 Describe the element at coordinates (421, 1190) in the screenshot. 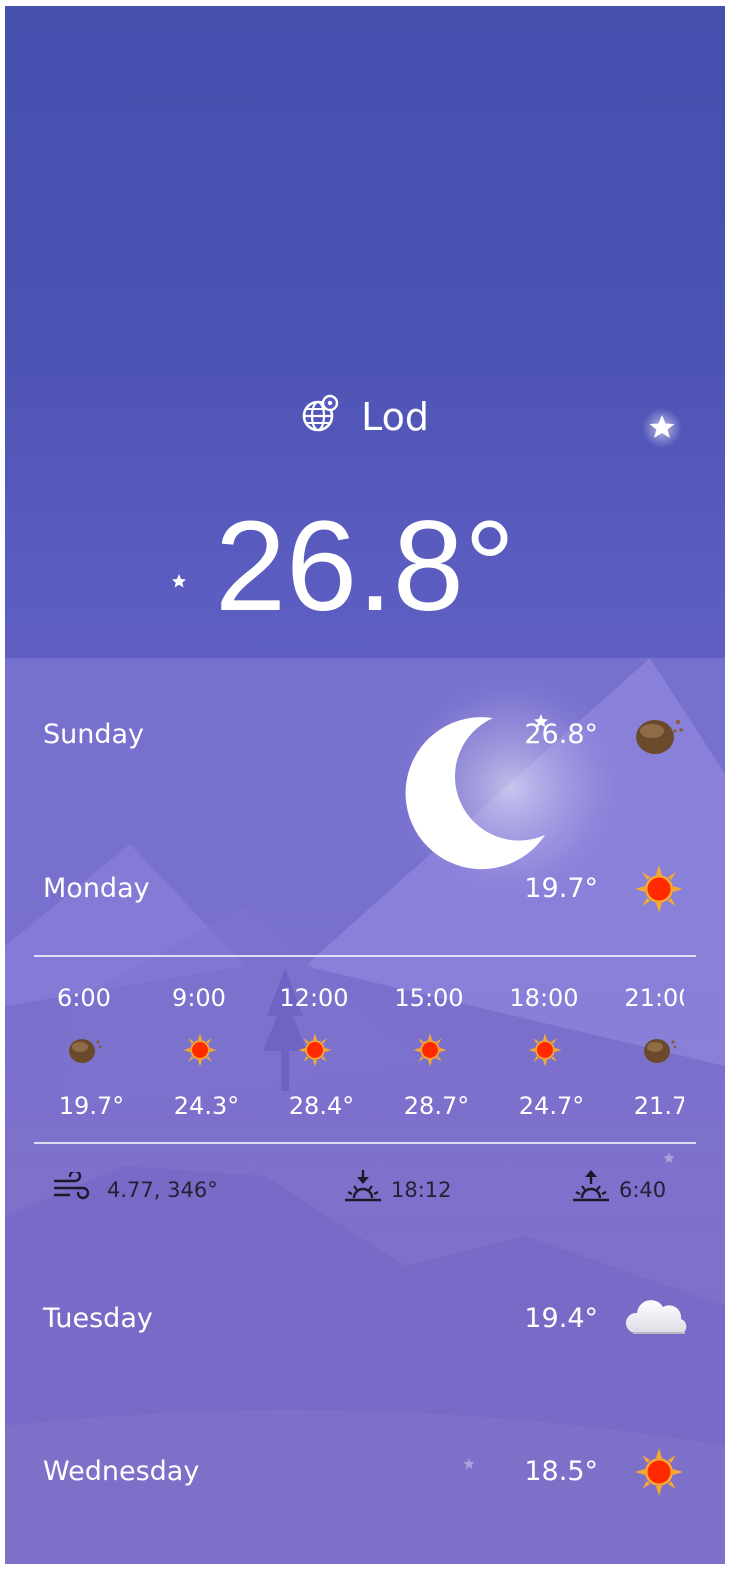

I see `sunset-time: 18:12` at that location.